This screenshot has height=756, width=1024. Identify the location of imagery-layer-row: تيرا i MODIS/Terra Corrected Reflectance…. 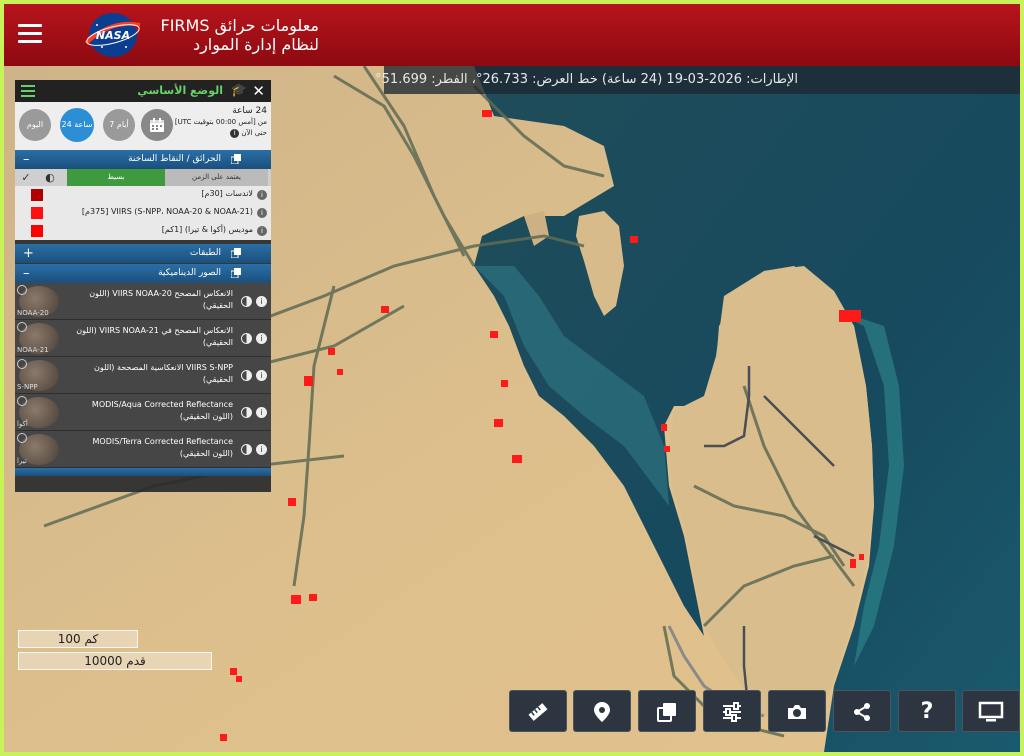
(143, 449).